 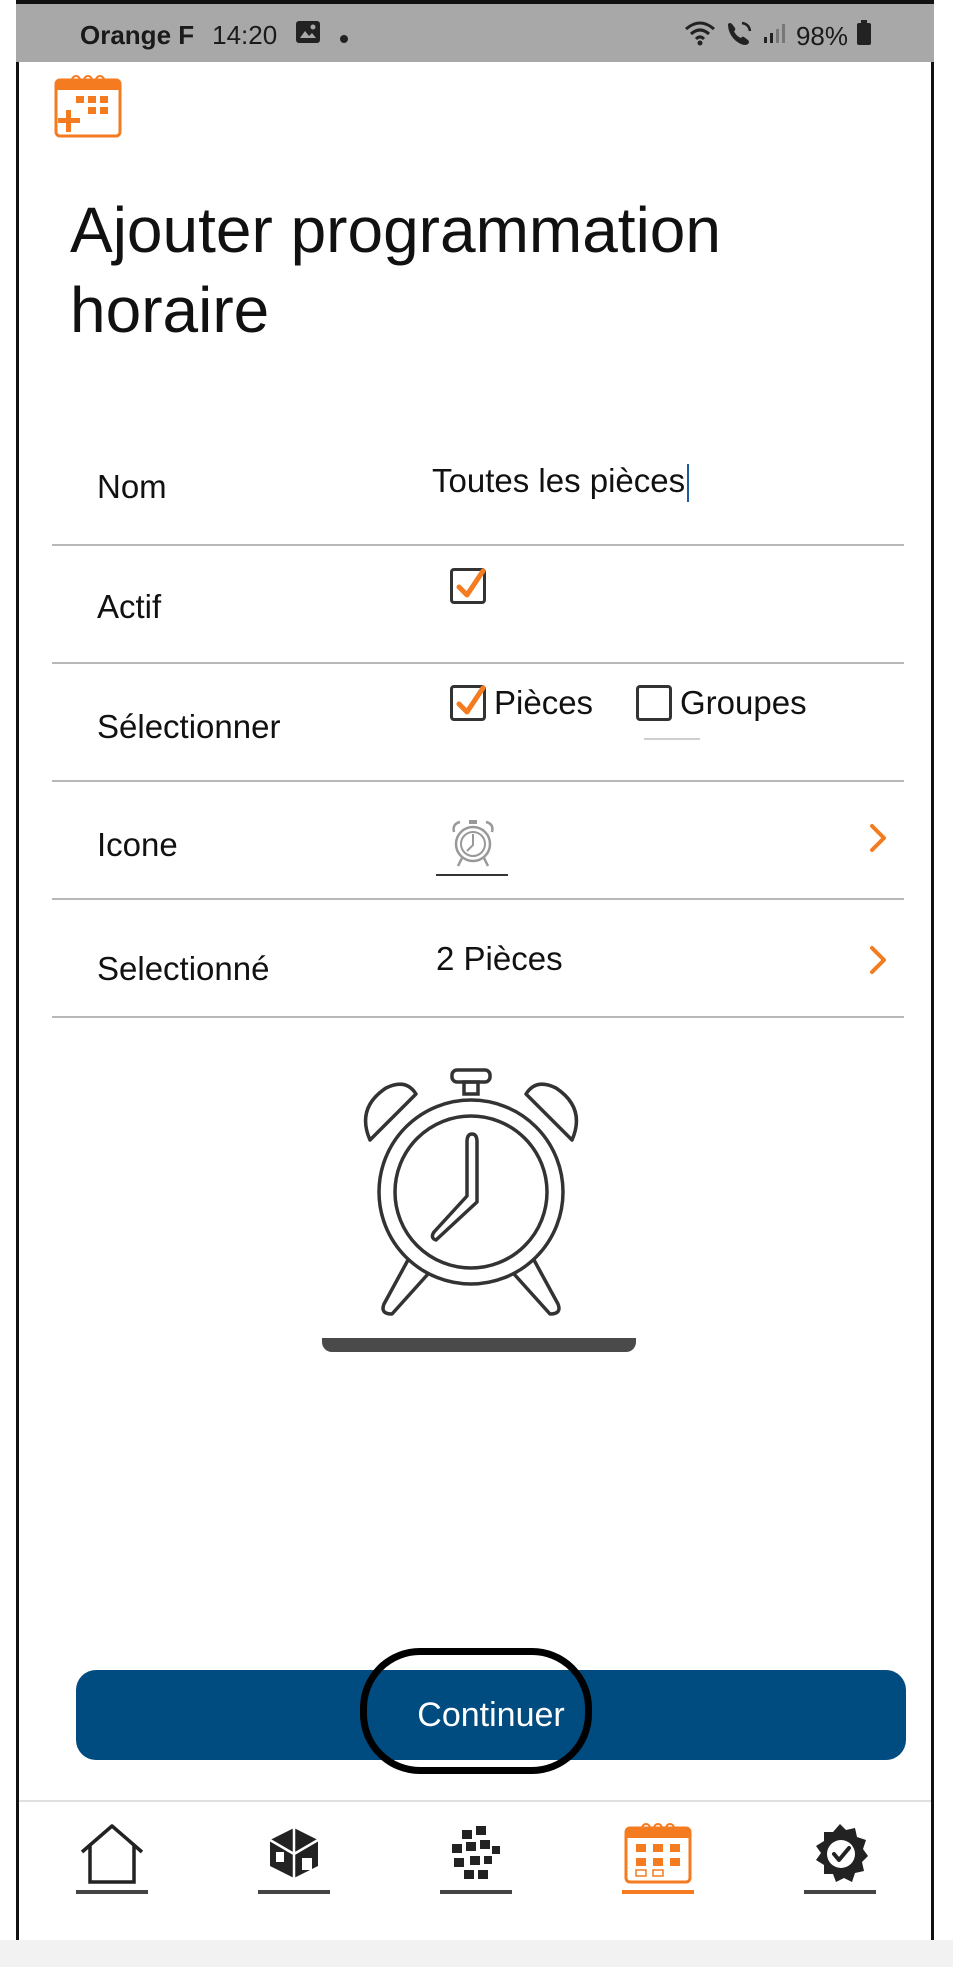 What do you see at coordinates (475, 1801) in the screenshot?
I see `bottom-nav-divider` at bounding box center [475, 1801].